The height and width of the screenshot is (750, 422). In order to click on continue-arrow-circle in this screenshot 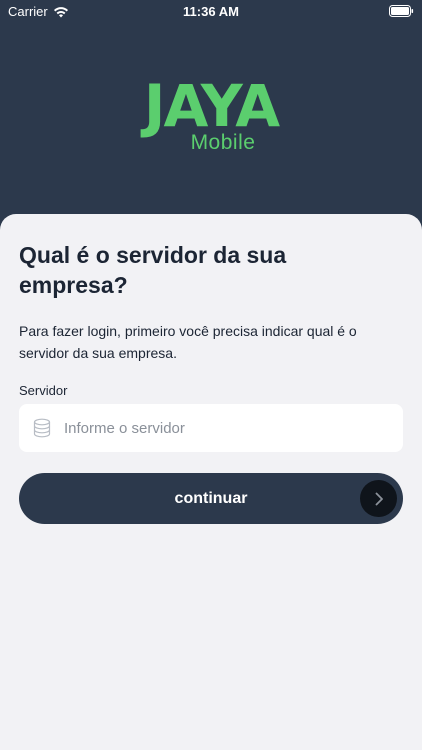, I will do `click(378, 498)`.